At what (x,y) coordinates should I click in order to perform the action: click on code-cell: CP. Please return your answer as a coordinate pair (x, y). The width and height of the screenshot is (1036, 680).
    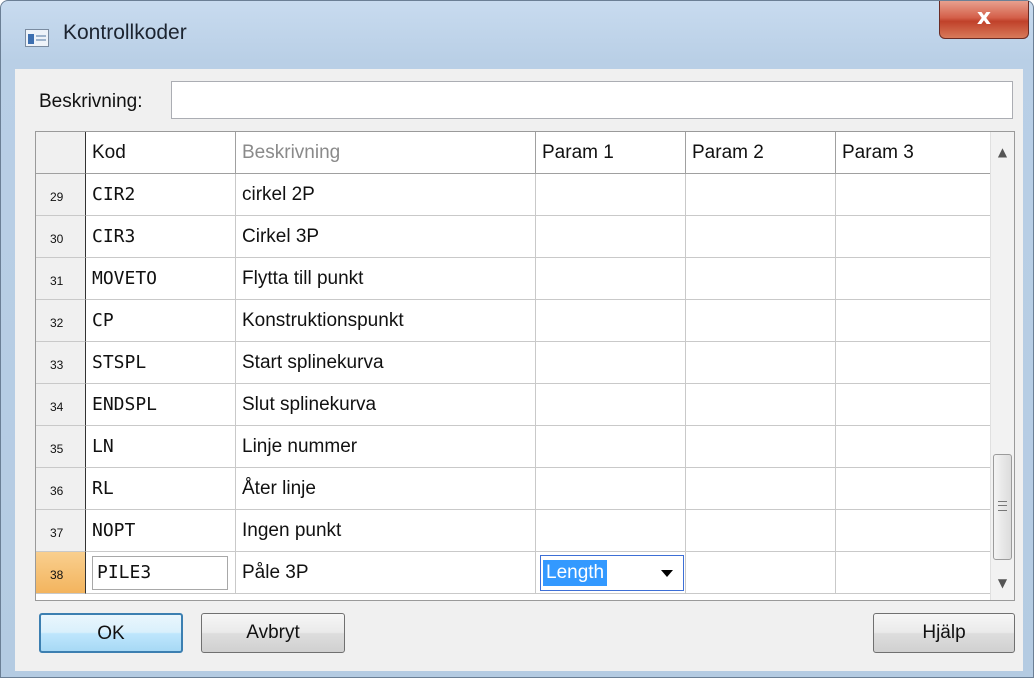
    Looking at the image, I should click on (161, 321).